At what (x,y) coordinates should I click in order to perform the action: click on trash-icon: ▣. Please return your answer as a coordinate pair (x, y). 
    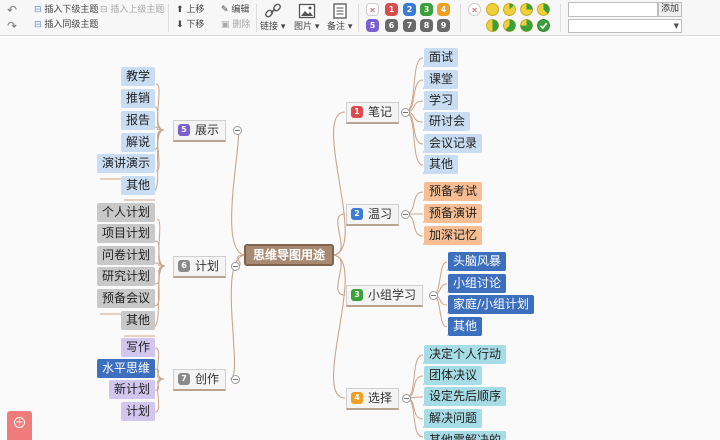
    Looking at the image, I should click on (225, 25).